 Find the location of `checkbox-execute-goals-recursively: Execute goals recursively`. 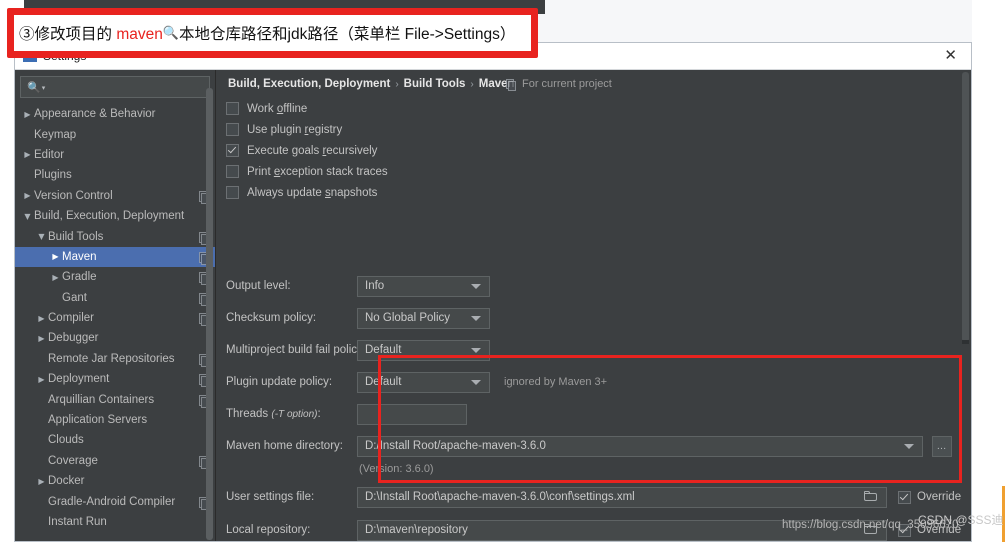

checkbox-execute-goals-recursively: Execute goals recursively is located at coordinates (307, 150).